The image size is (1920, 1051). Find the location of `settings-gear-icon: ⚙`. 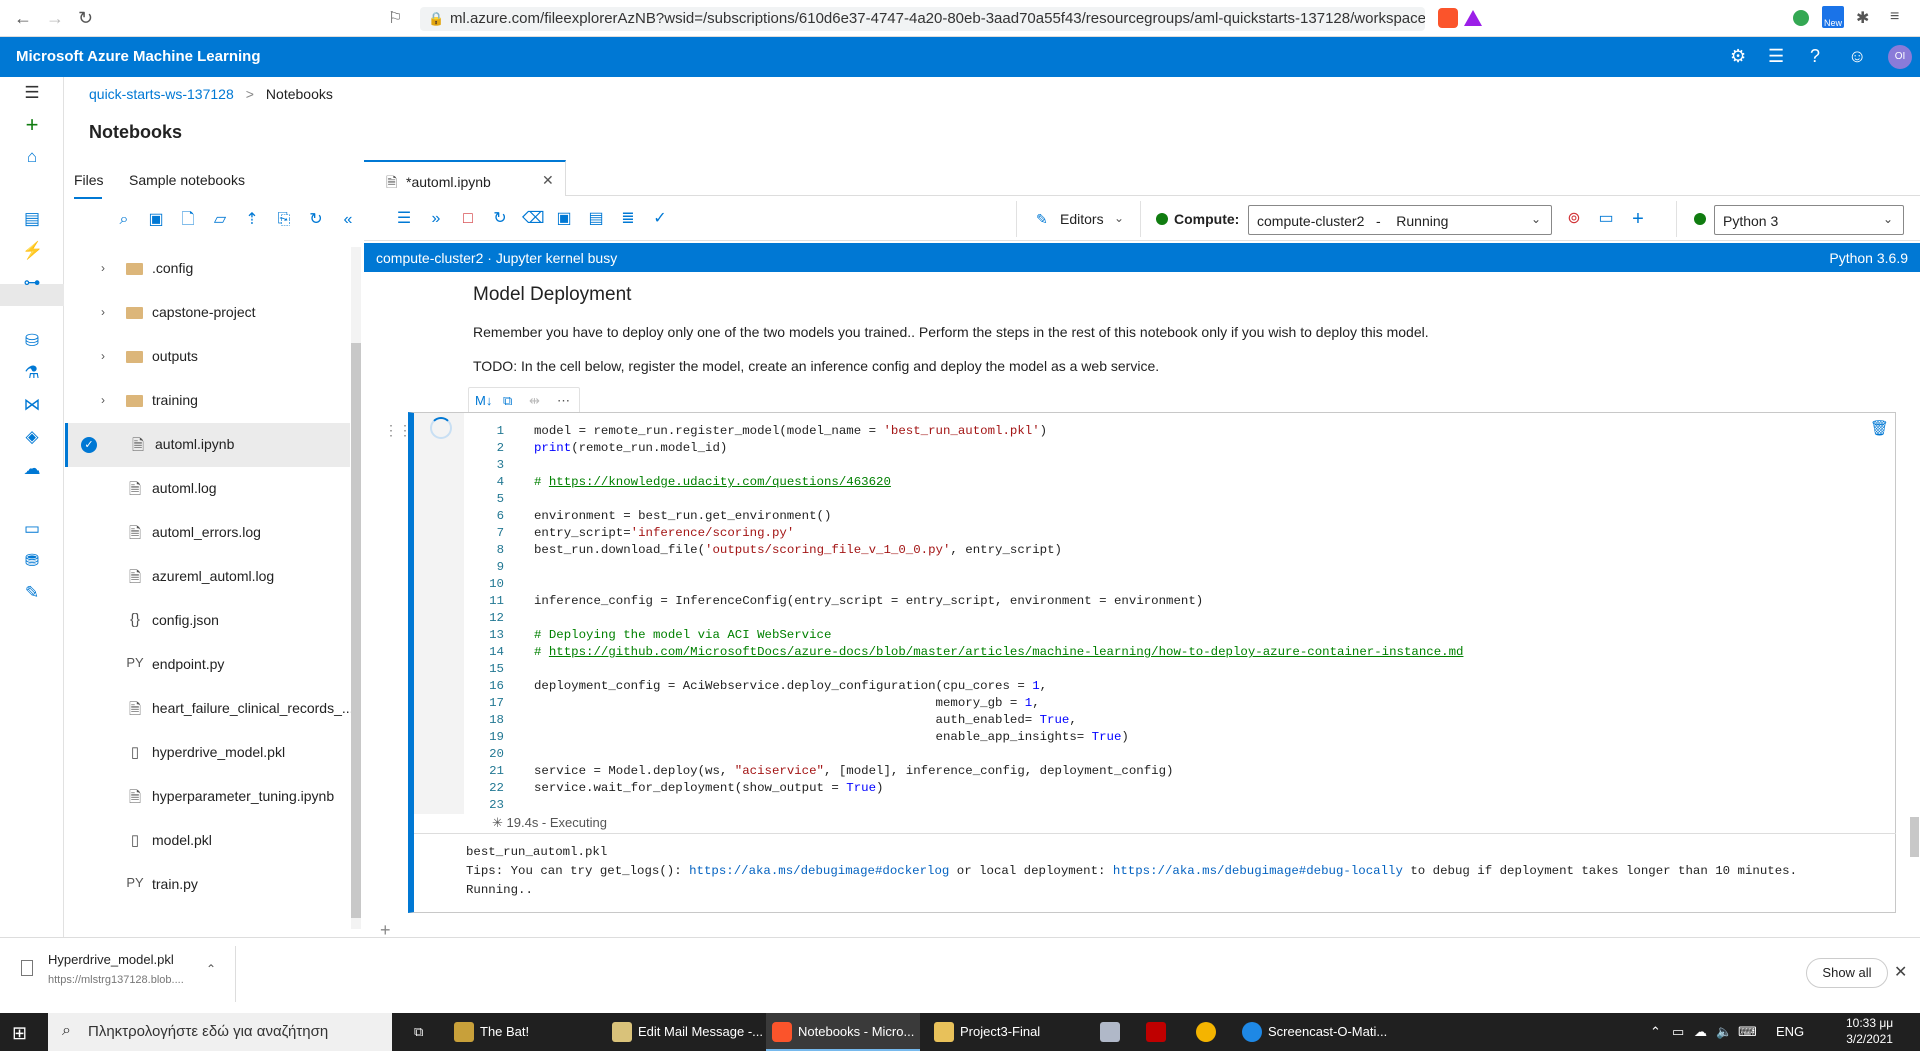

settings-gear-icon: ⚙ is located at coordinates (1738, 56).